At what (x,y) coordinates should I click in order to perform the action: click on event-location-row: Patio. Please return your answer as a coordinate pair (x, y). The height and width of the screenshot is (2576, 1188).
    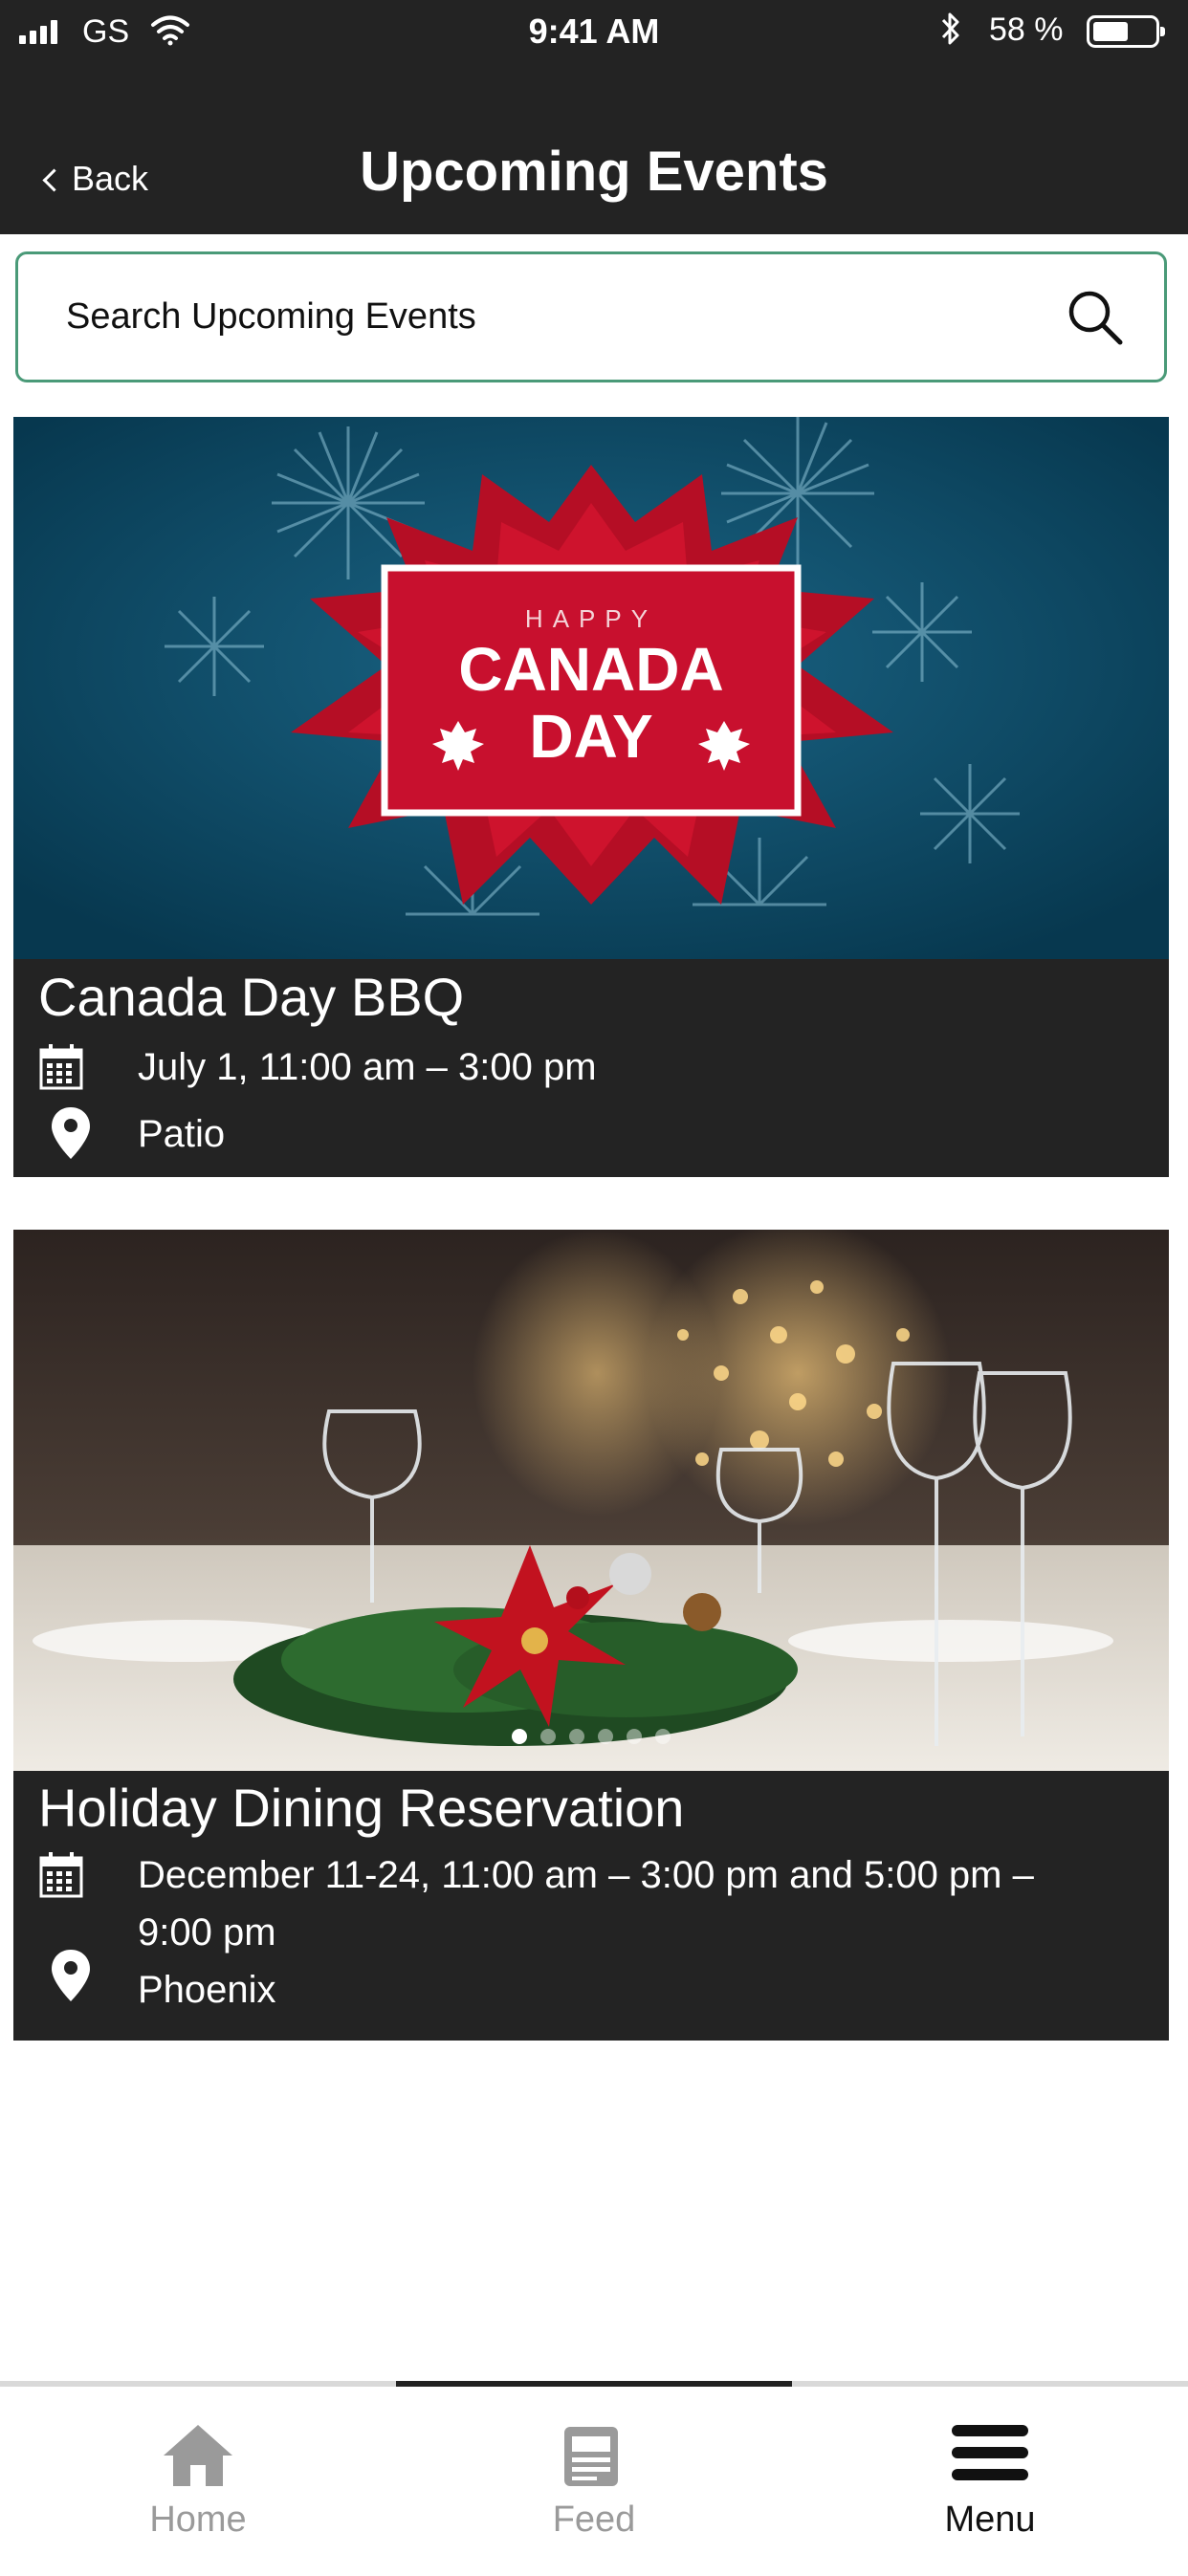
    Looking at the image, I should click on (594, 1134).